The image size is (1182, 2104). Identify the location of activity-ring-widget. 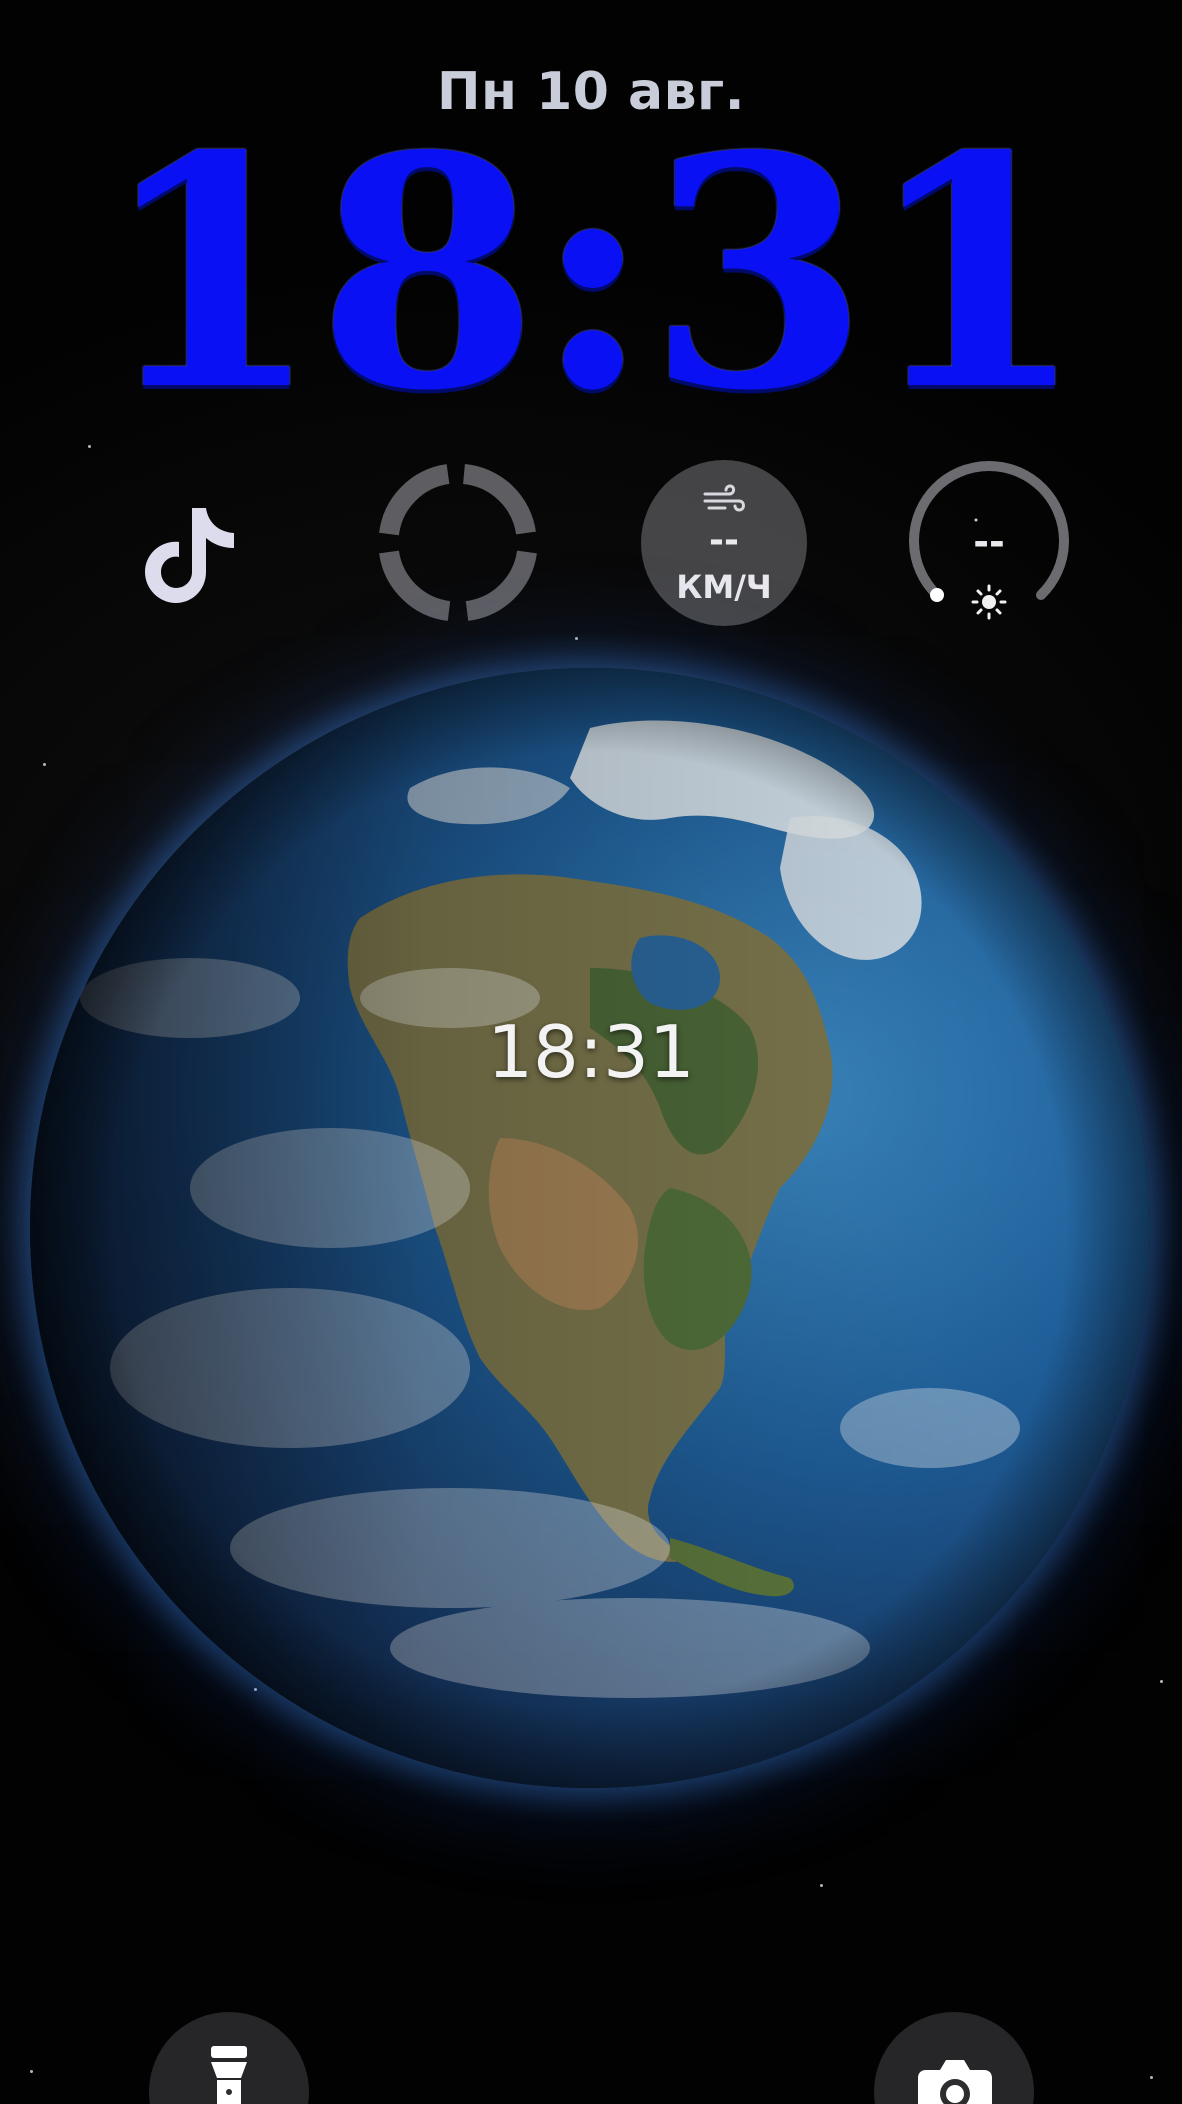
(458, 543).